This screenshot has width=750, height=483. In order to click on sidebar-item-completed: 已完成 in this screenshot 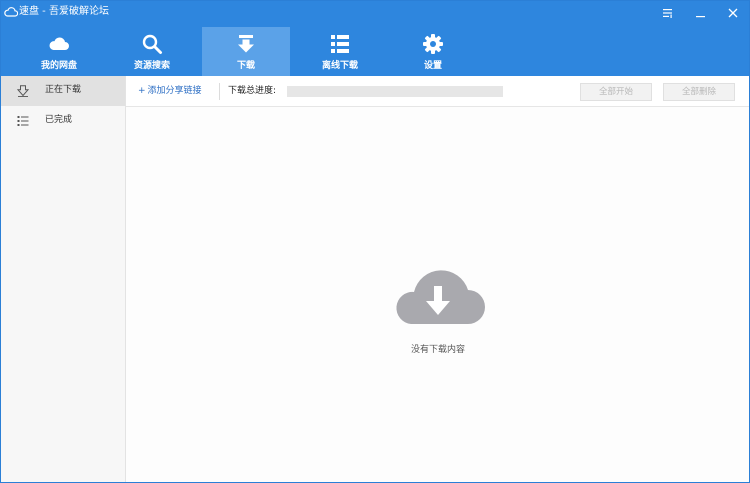, I will do `click(63, 121)`.